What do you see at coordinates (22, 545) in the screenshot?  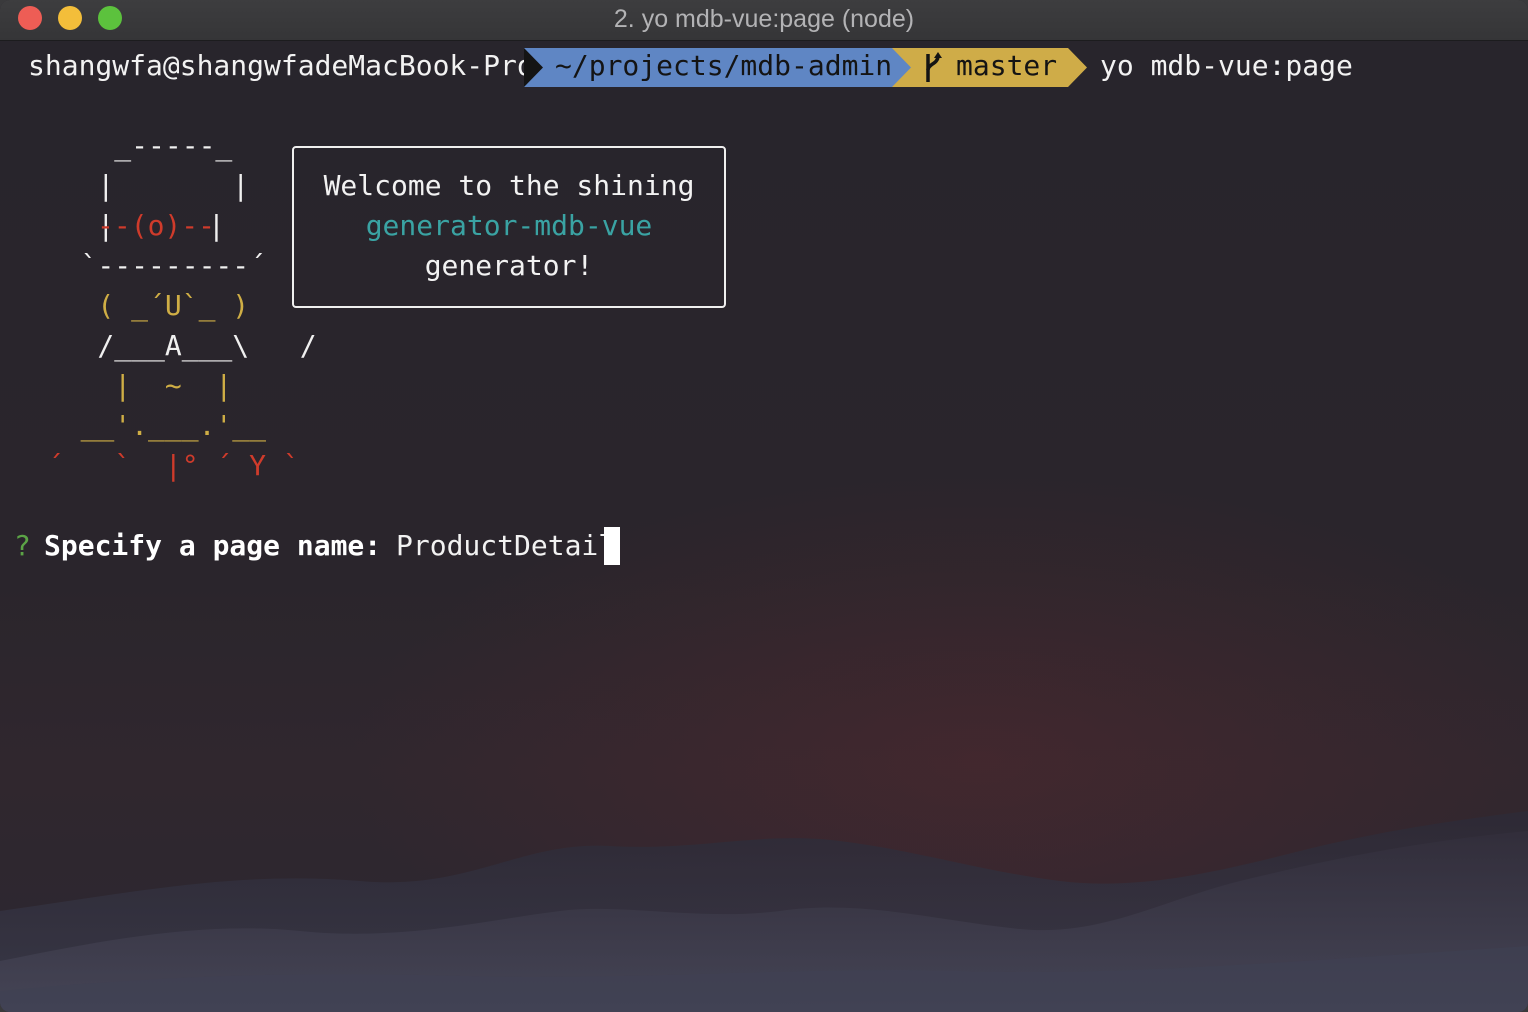 I see `question-mark-icon: ?` at bounding box center [22, 545].